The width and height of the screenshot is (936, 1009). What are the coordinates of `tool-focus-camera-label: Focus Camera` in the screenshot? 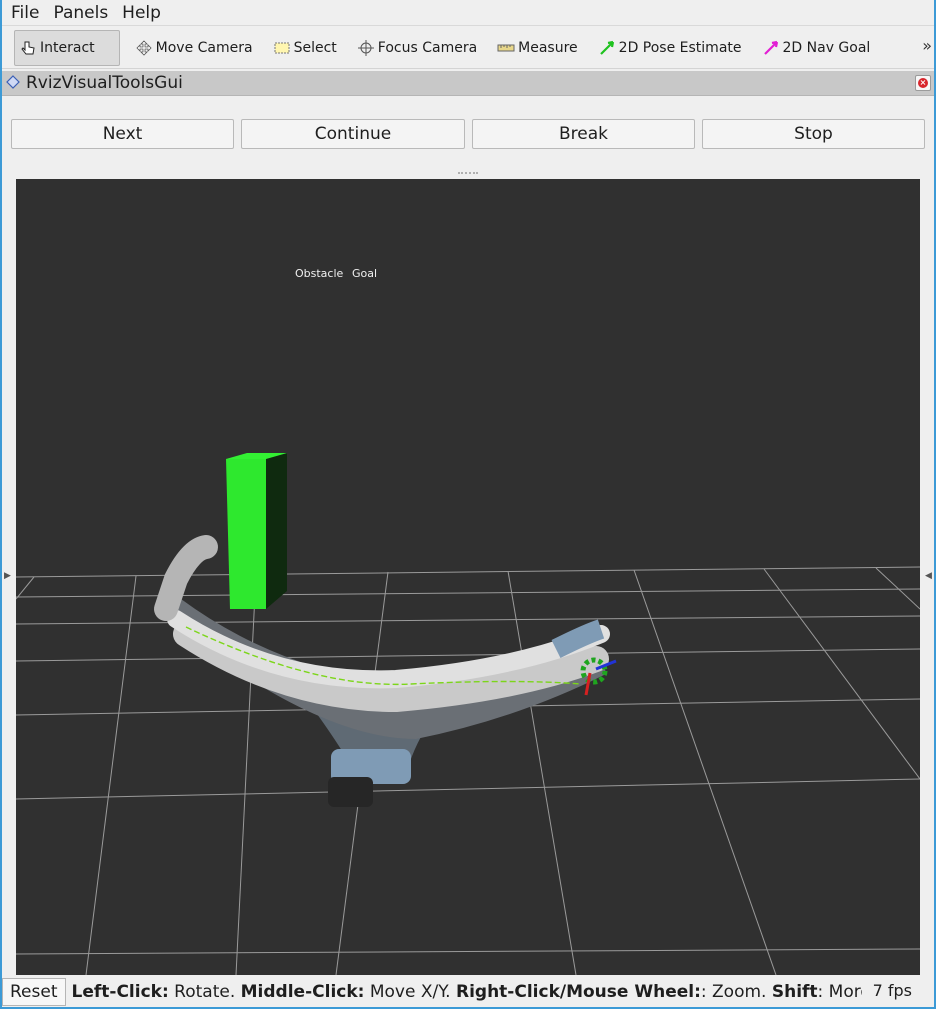 It's located at (427, 47).